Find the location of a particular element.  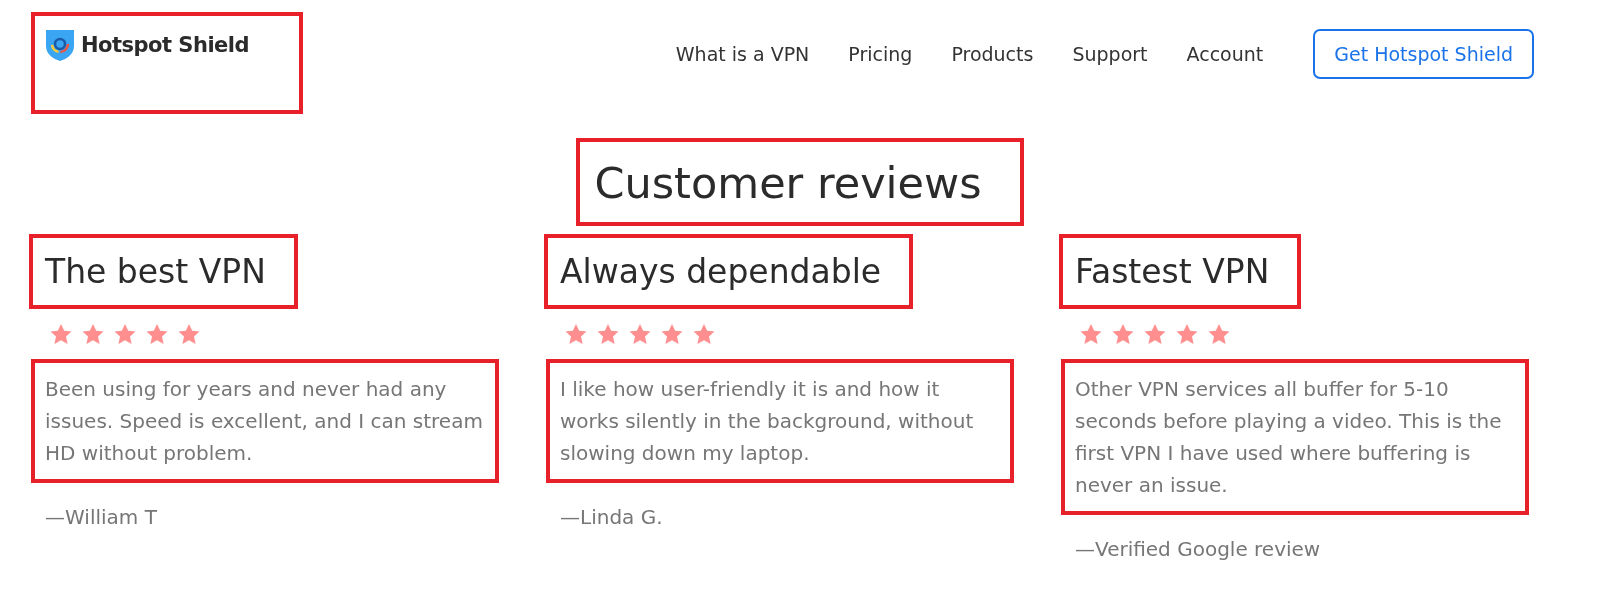

review-author: —Verified Google review is located at coordinates (1198, 549).